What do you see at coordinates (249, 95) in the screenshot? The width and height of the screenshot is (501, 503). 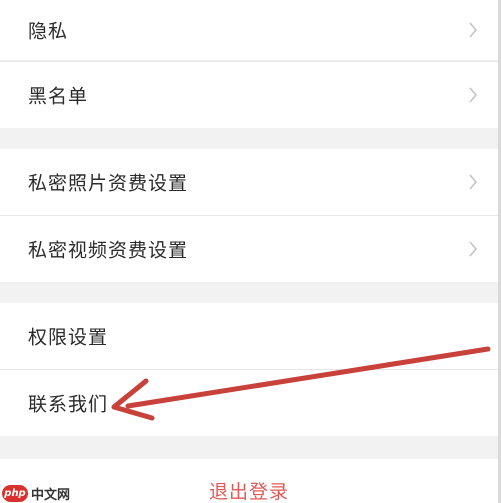 I see `settings-item-blacklist: 黑名单` at bounding box center [249, 95].